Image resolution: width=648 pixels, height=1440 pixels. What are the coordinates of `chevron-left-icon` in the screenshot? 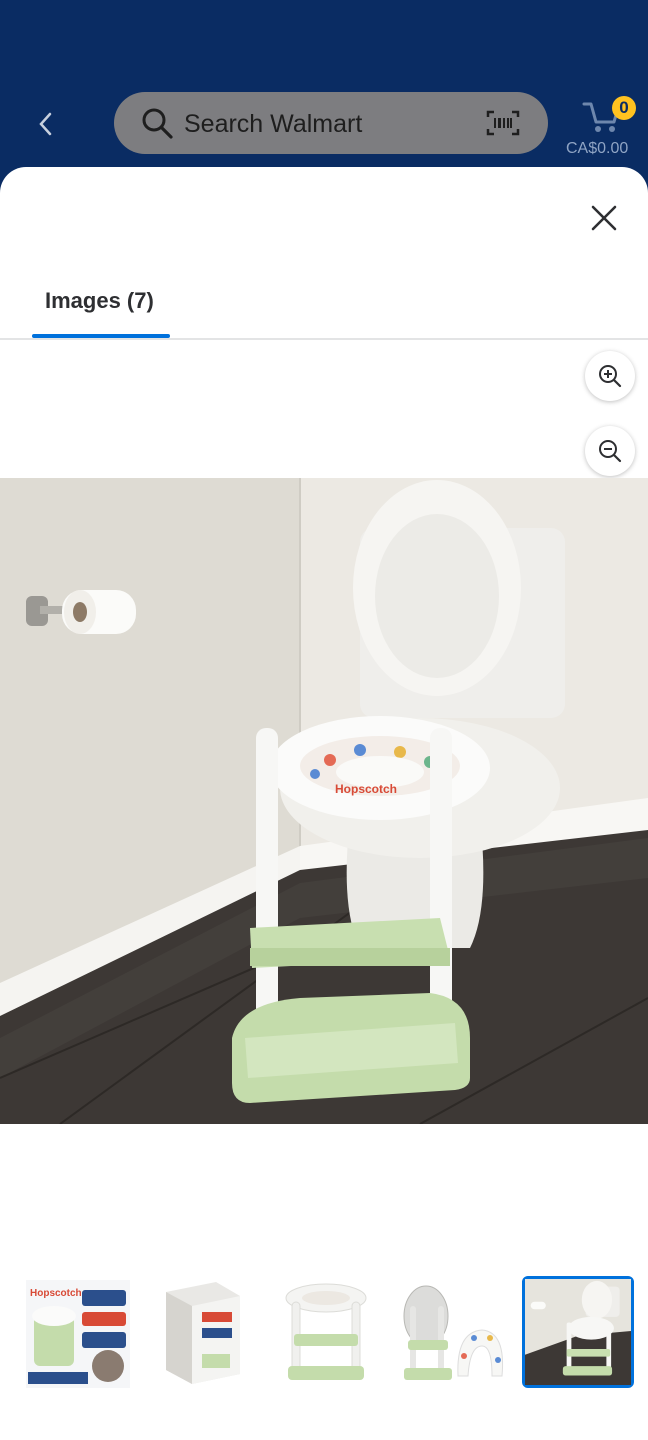 It's located at (45, 124).